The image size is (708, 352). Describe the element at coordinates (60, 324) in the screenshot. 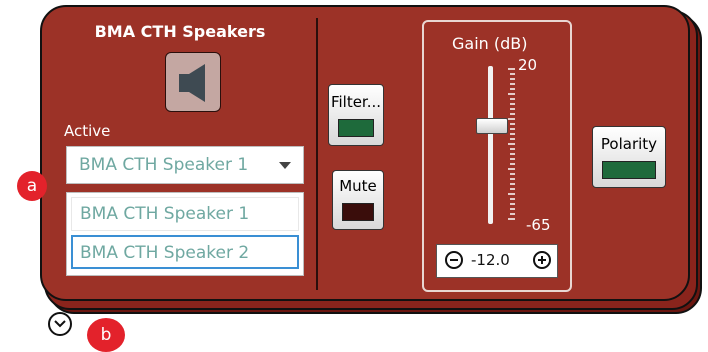

I see `chevron-down-circle-icon` at that location.